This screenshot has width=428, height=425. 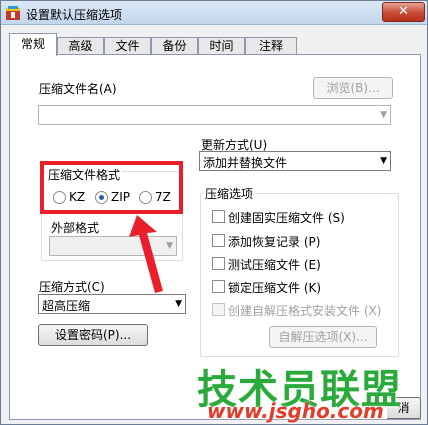 What do you see at coordinates (74, 15) in the screenshot?
I see `window-title: 设置默认压缩选项` at bounding box center [74, 15].